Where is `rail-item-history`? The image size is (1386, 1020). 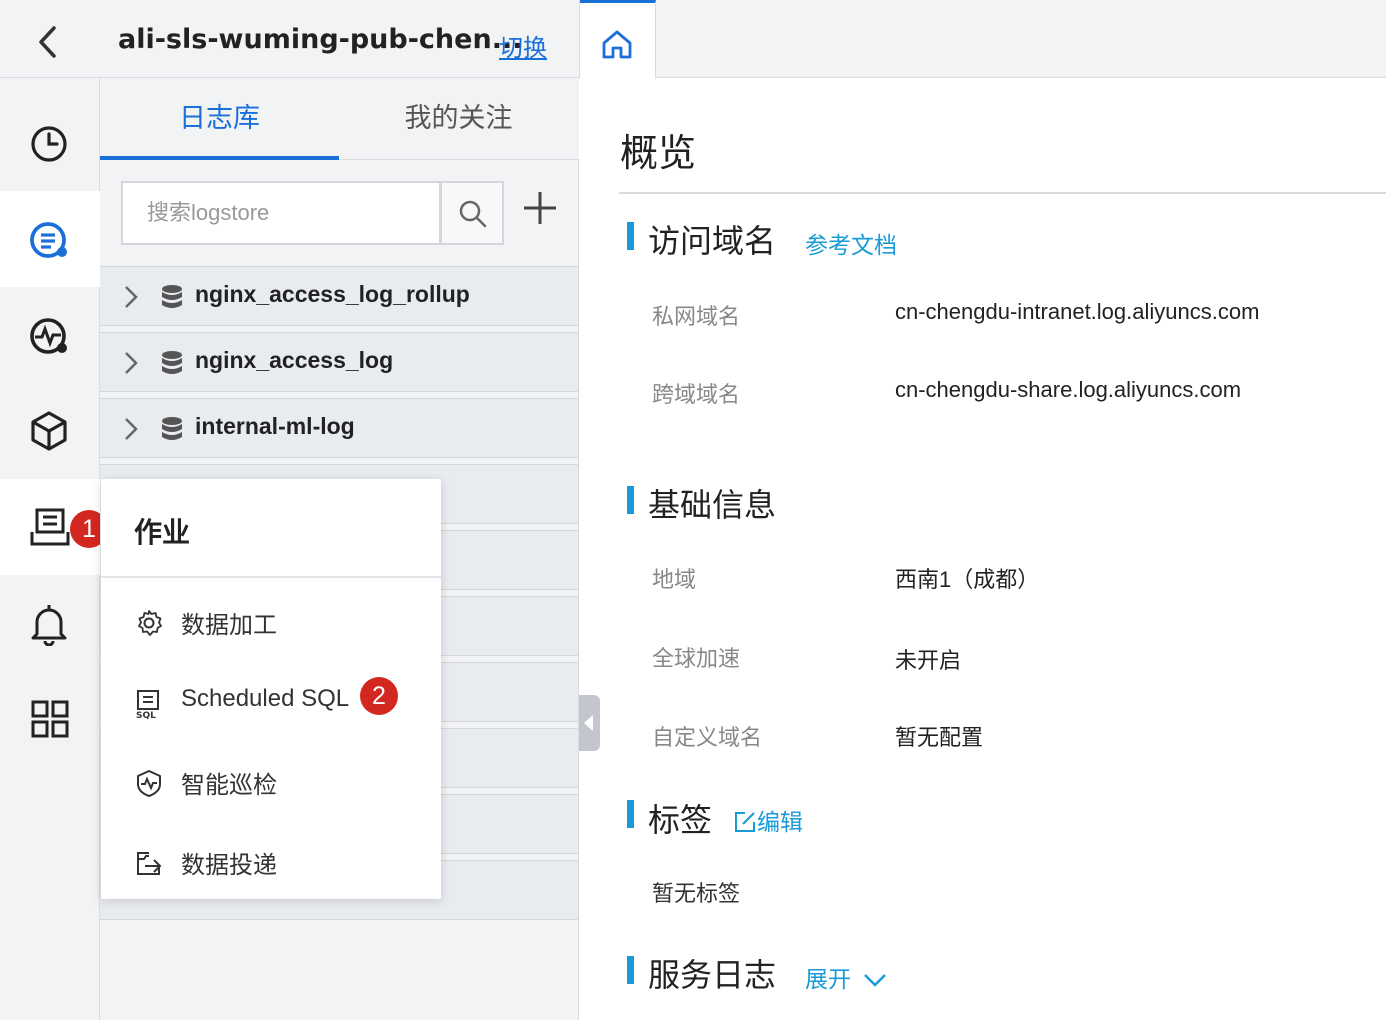 rail-item-history is located at coordinates (50, 143).